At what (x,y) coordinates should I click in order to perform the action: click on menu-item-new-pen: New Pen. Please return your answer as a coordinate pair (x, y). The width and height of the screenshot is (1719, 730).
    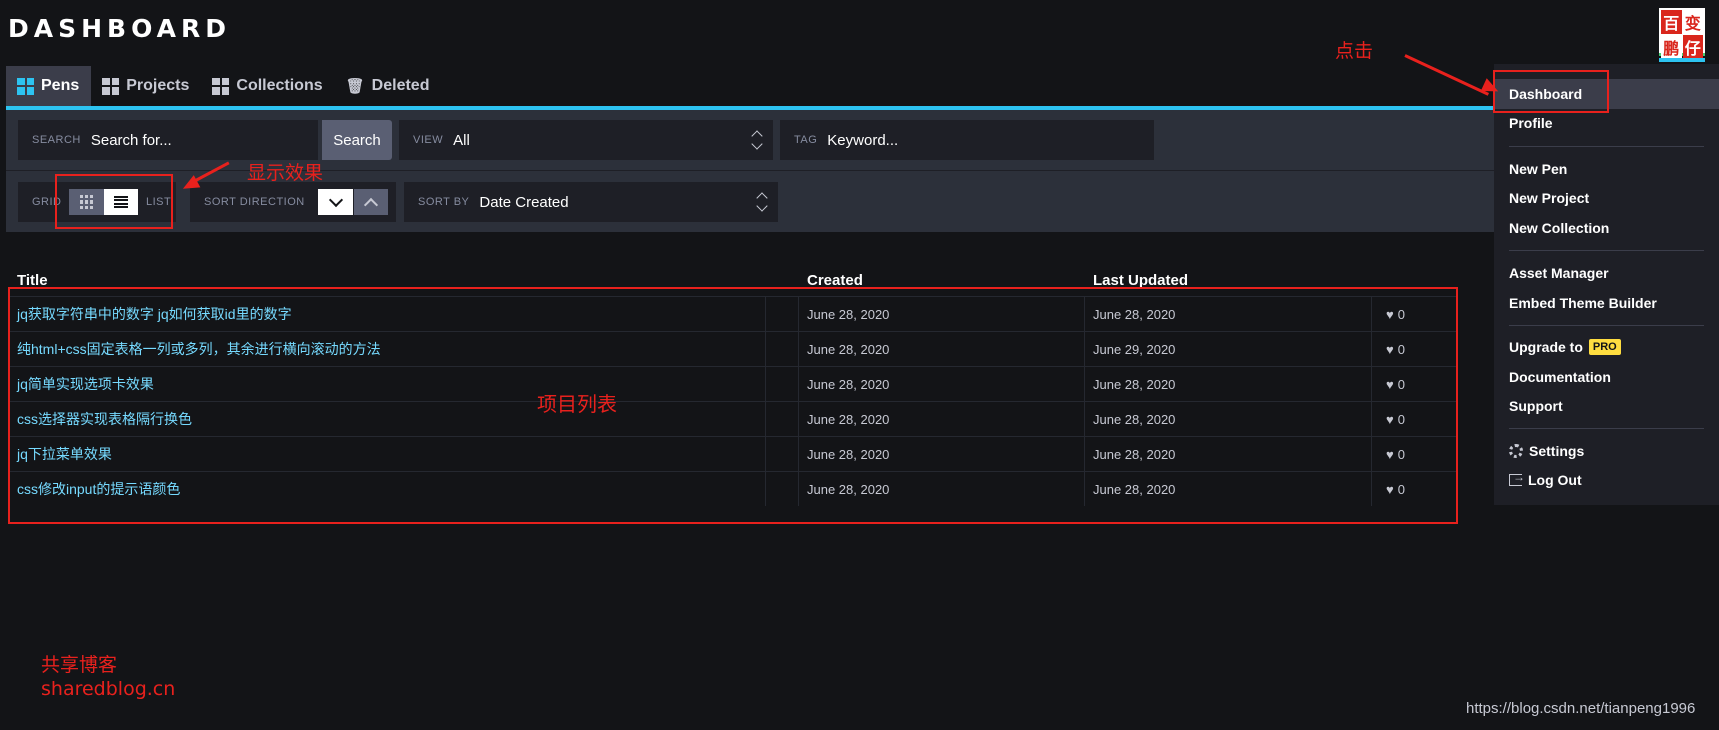
    Looking at the image, I should click on (1538, 169).